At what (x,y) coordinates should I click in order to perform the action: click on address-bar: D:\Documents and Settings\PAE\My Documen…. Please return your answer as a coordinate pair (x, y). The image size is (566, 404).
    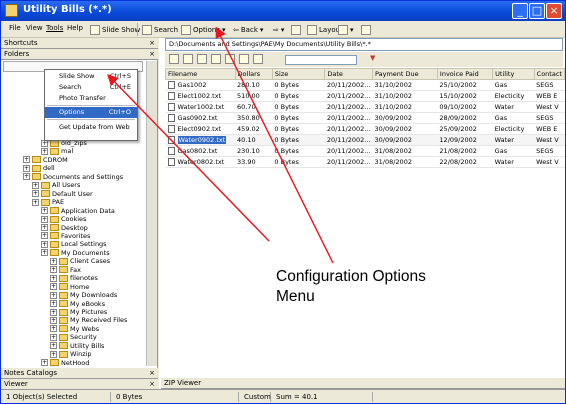
    Looking at the image, I should click on (364, 44).